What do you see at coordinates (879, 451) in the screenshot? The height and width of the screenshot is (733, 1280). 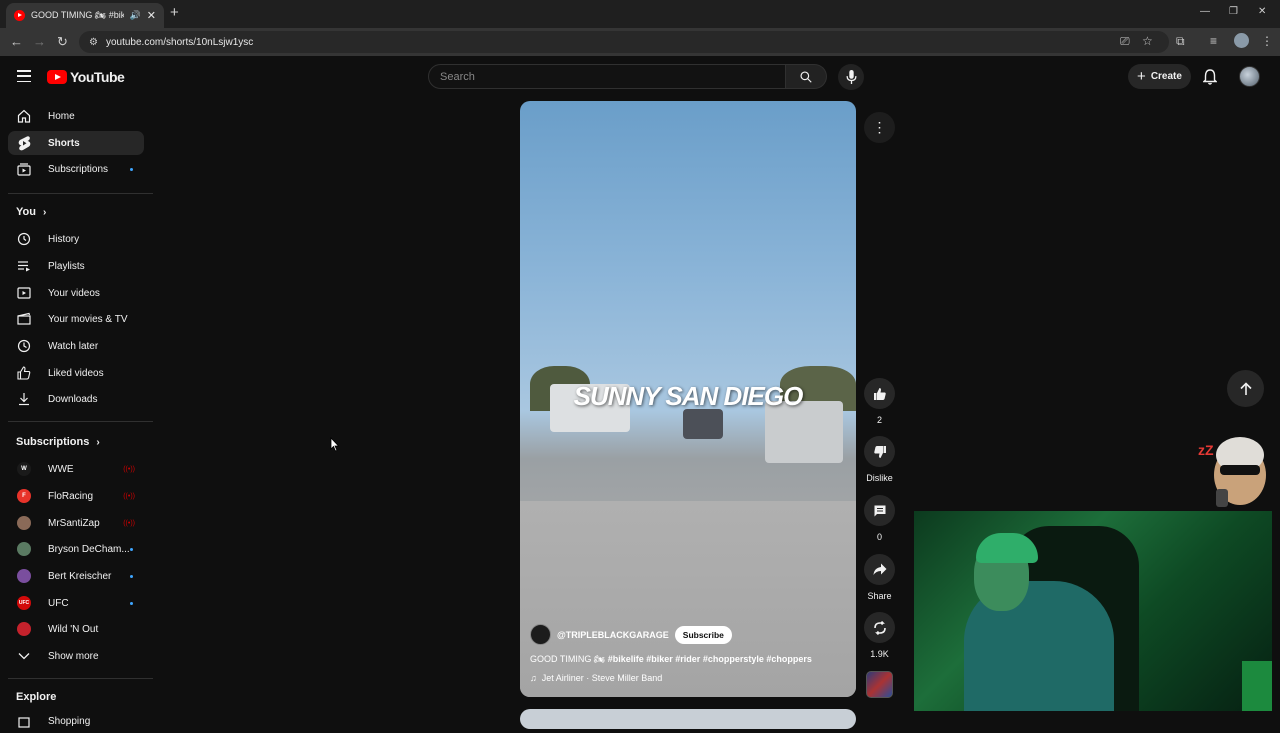 I see `dislike-button` at bounding box center [879, 451].